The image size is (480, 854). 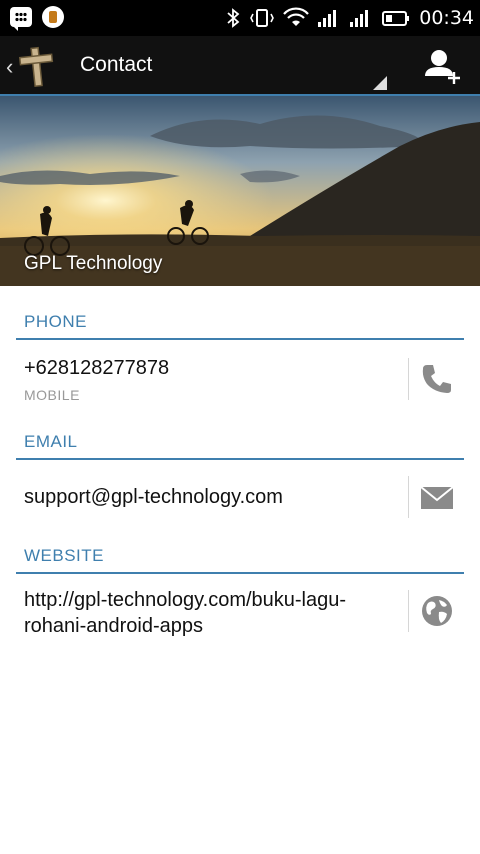 I want to click on overflow-indicator, so click(x=380, y=83).